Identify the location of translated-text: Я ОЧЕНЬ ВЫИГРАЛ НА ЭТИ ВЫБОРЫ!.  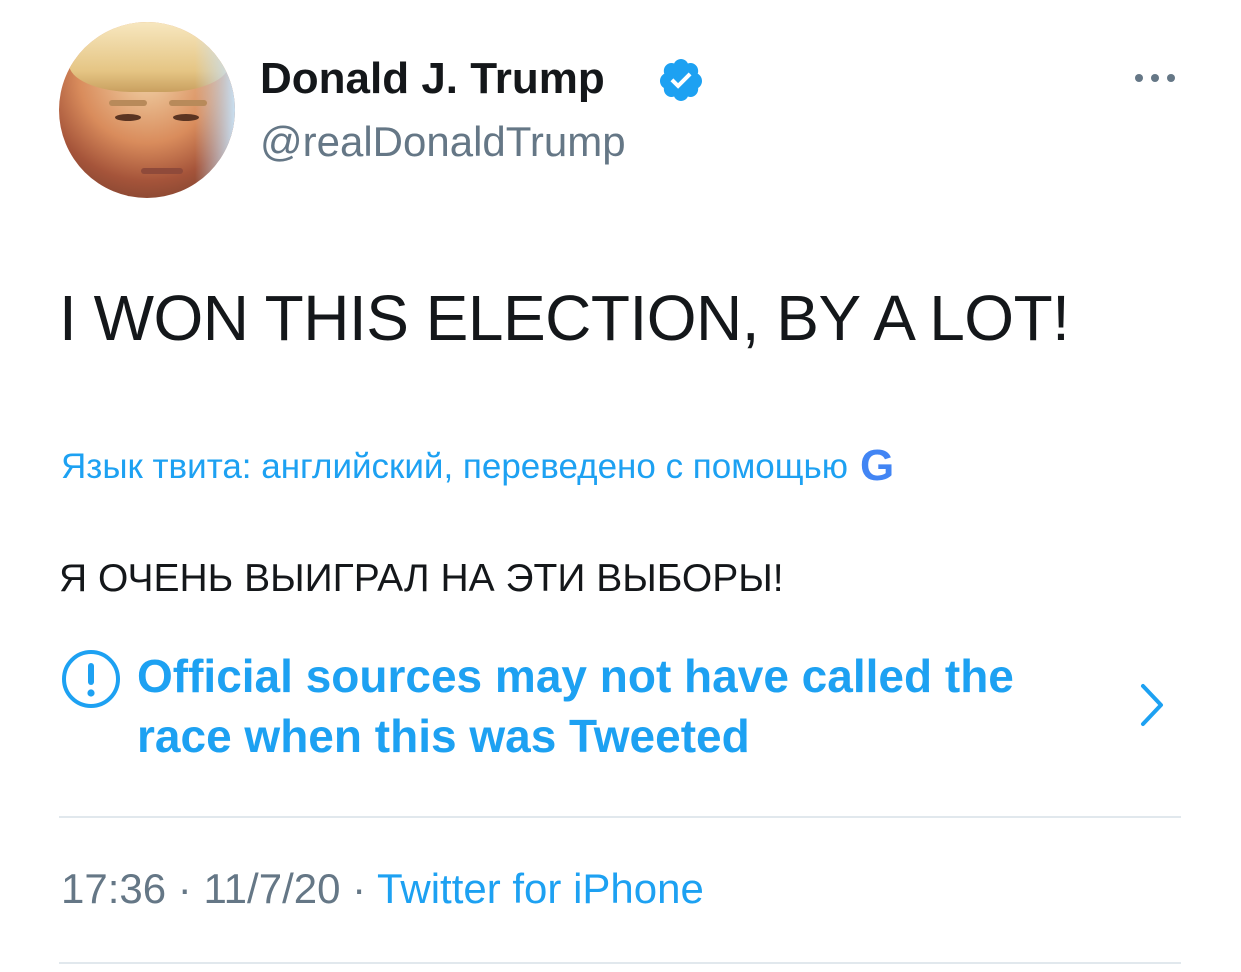
(421, 578).